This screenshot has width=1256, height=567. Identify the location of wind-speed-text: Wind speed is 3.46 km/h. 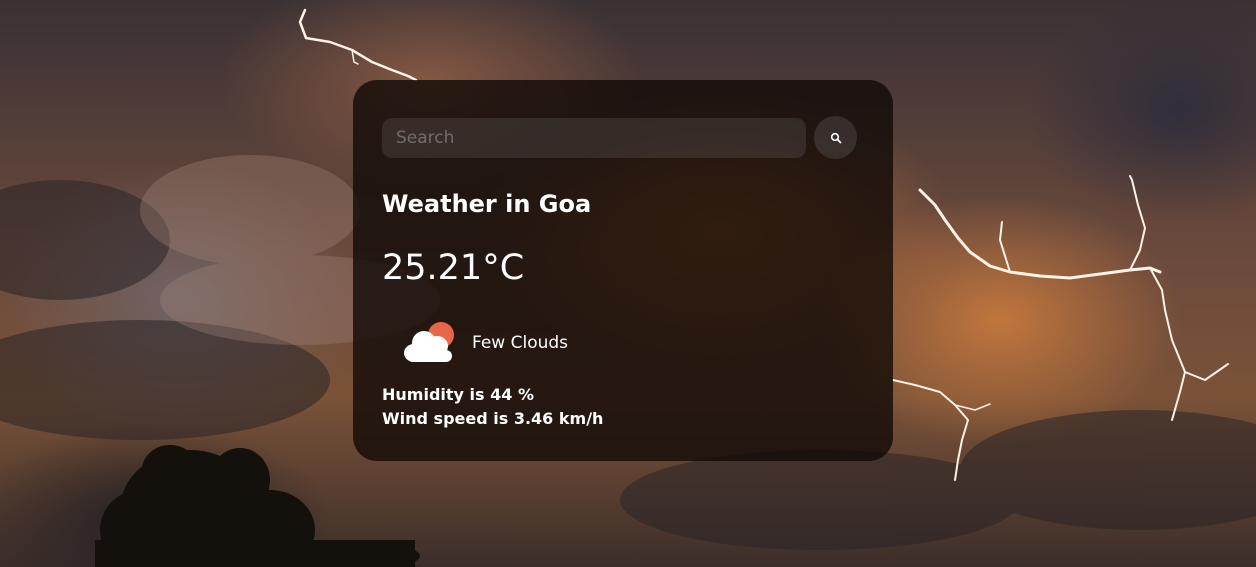
(493, 418).